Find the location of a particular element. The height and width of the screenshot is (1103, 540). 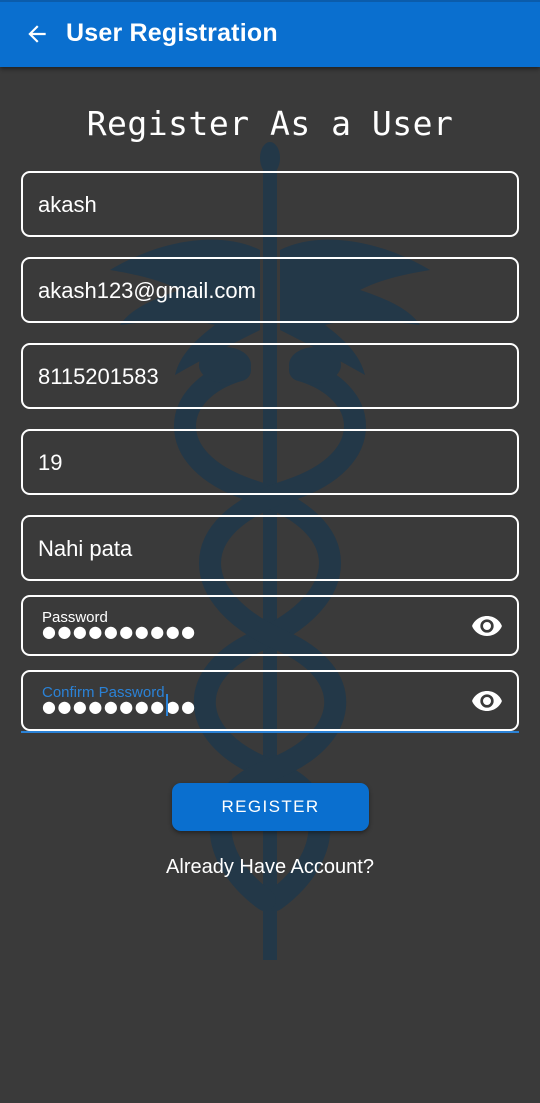

email-field-value: akash123@gmail.com is located at coordinates (147, 290).